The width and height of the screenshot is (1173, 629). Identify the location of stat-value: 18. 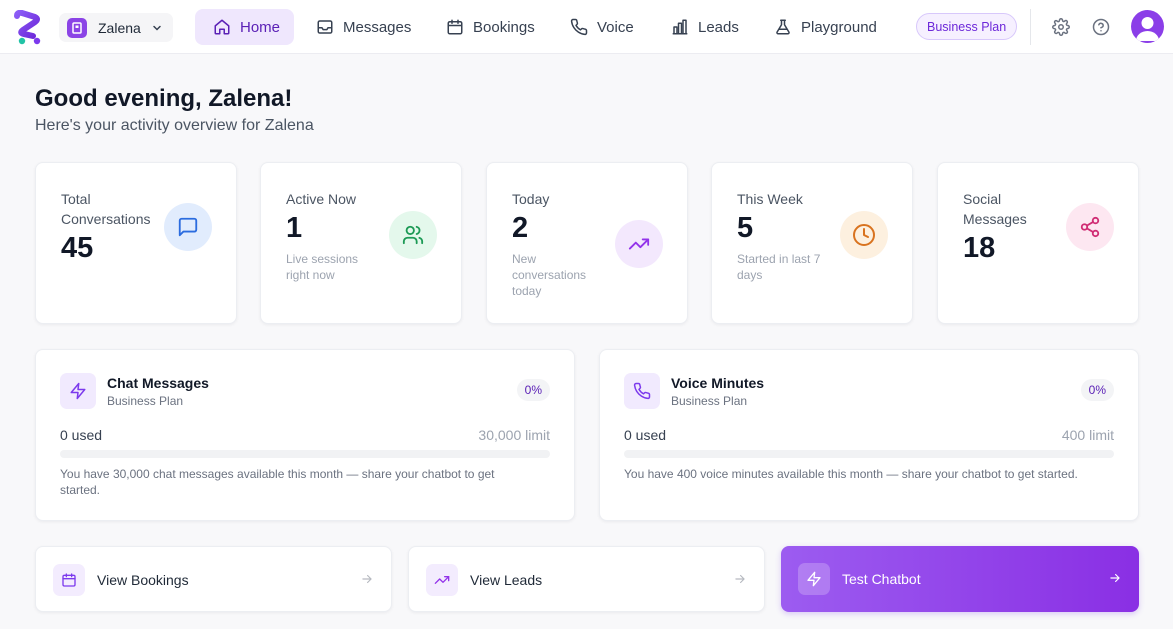
(979, 248).